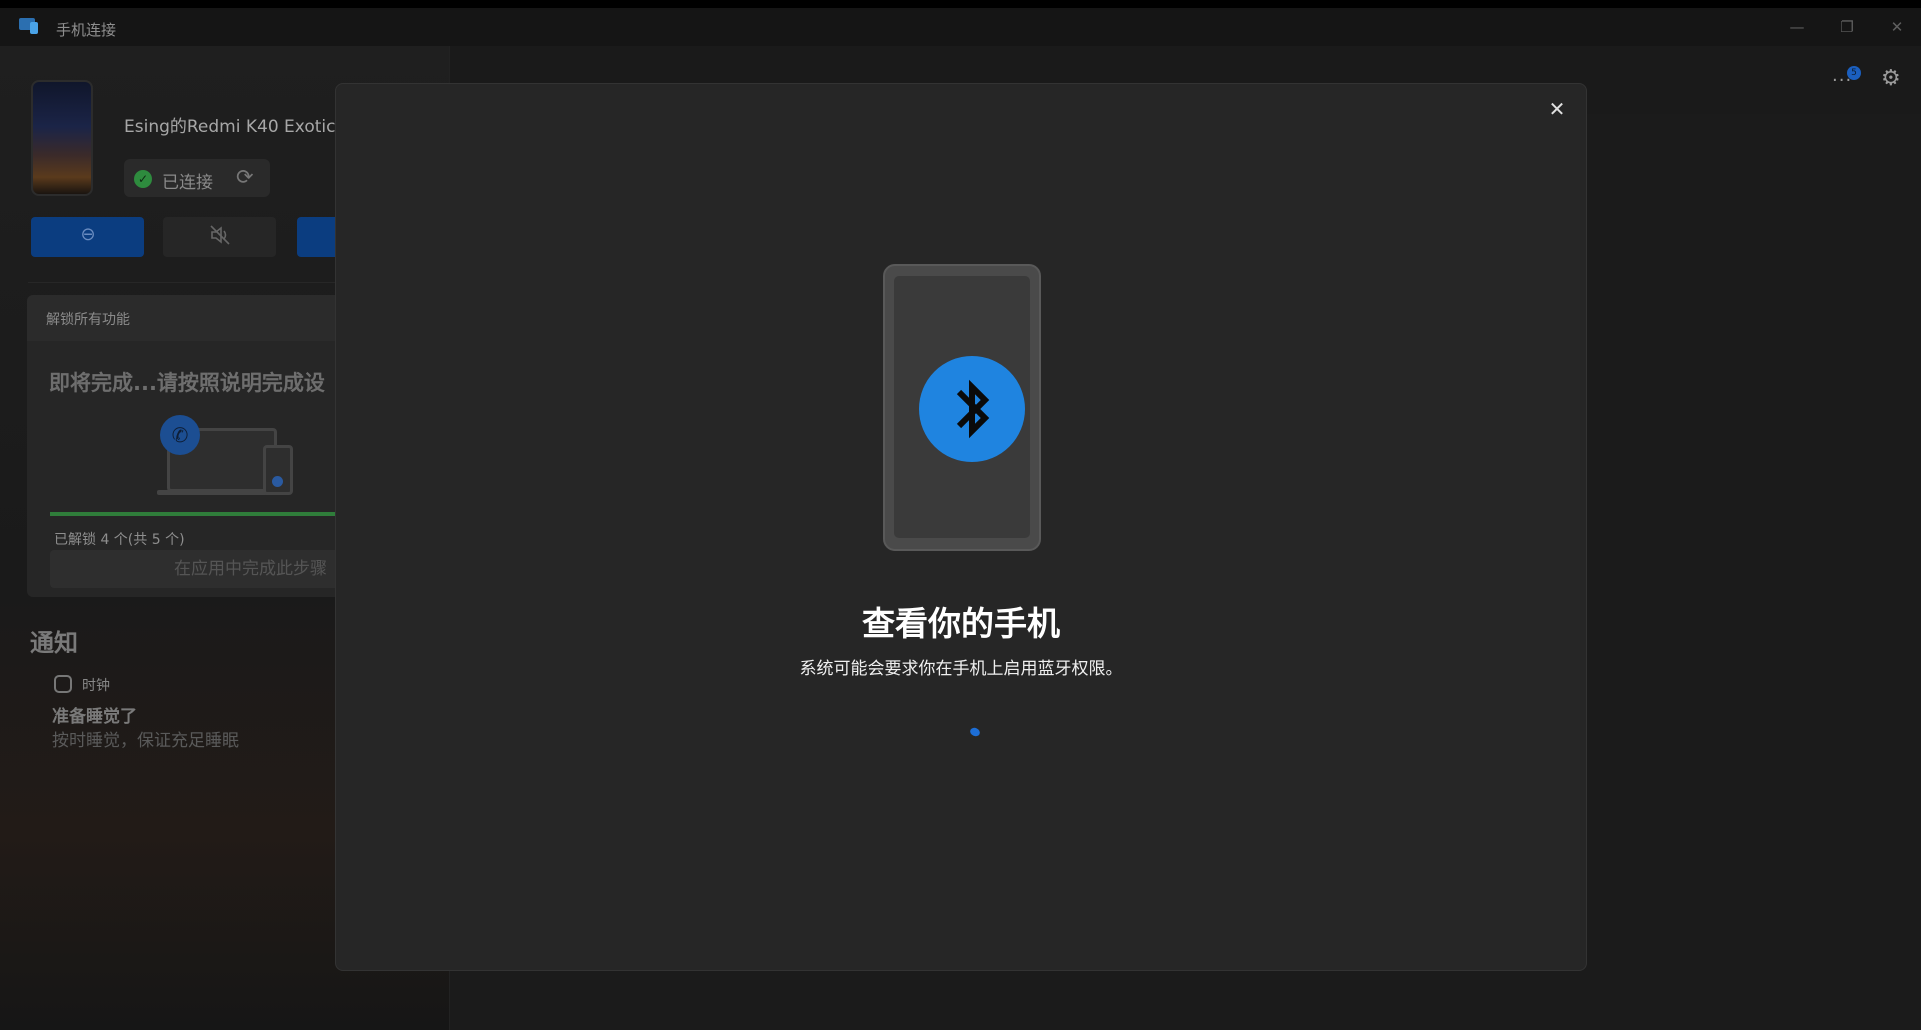  I want to click on notification-body: 按时睡觉，保证充足睡眠, so click(145, 741).